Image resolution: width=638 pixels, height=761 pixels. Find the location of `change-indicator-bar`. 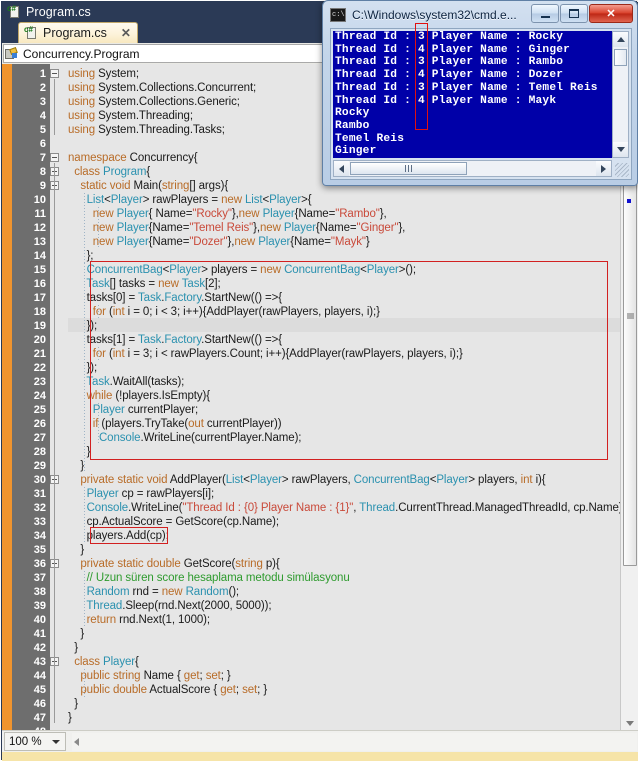

change-indicator-bar is located at coordinates (7, 397).